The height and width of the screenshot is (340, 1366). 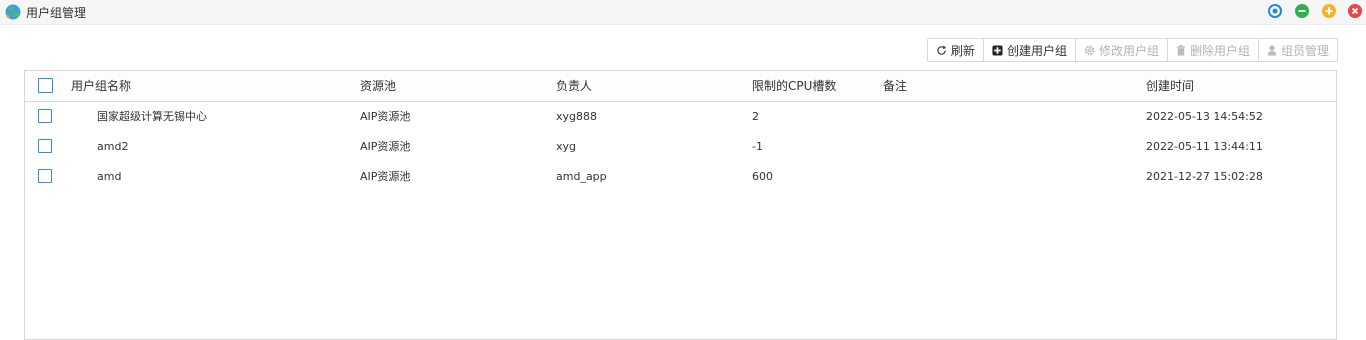 I want to click on app-globe-icon, so click(x=13, y=12).